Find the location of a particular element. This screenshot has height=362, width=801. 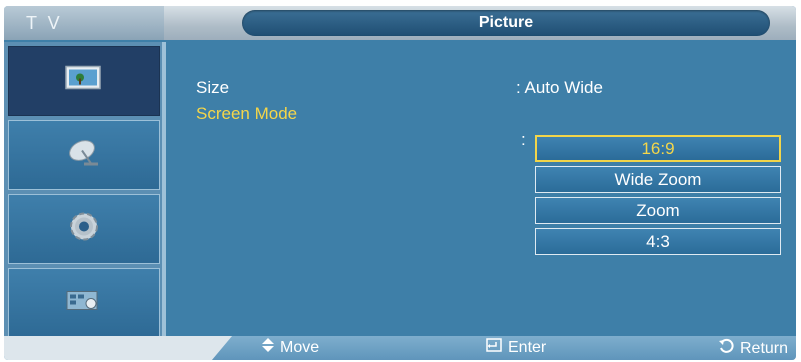

page-title: Picture is located at coordinates (506, 23).